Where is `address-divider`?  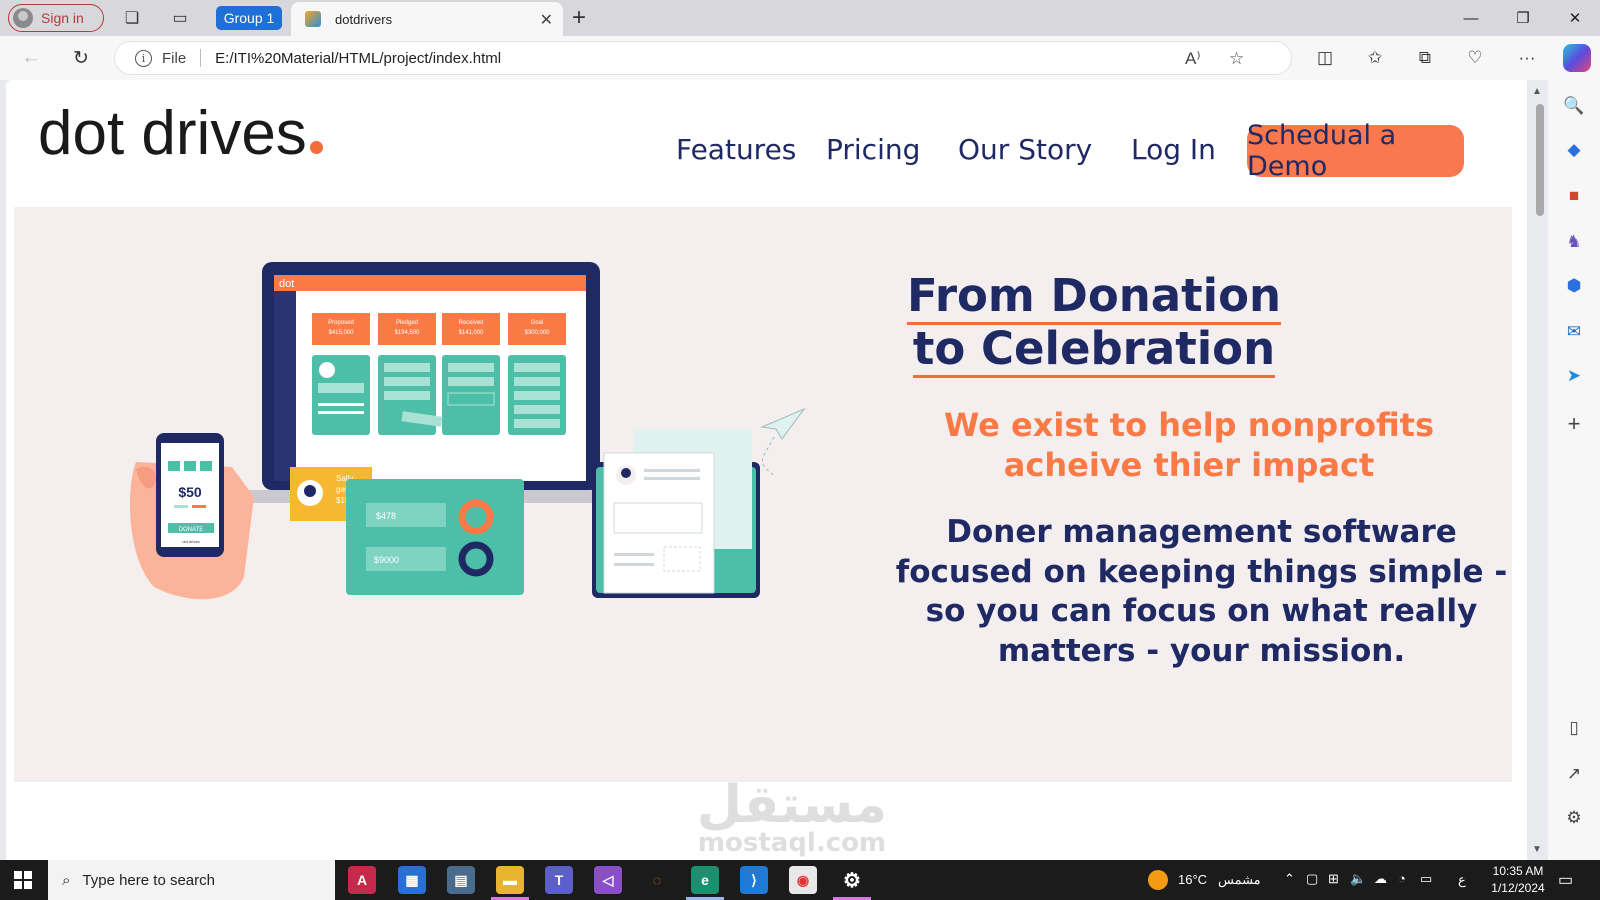
address-divider is located at coordinates (201, 58).